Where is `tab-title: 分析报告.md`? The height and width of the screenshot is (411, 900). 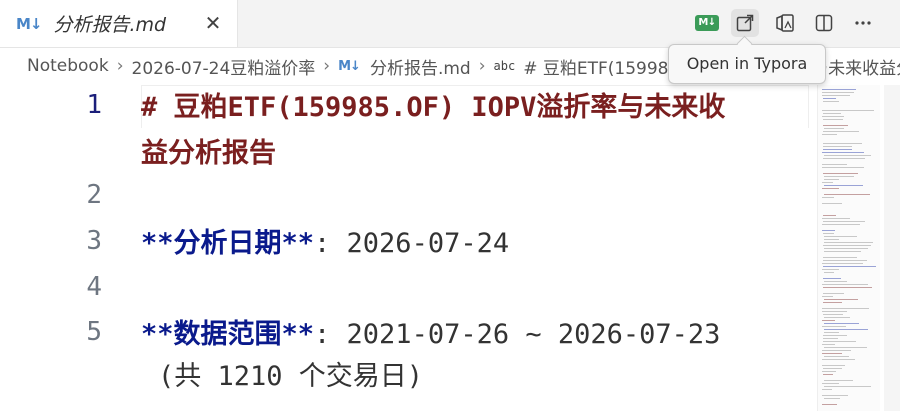 tab-title: 分析报告.md is located at coordinates (110, 25).